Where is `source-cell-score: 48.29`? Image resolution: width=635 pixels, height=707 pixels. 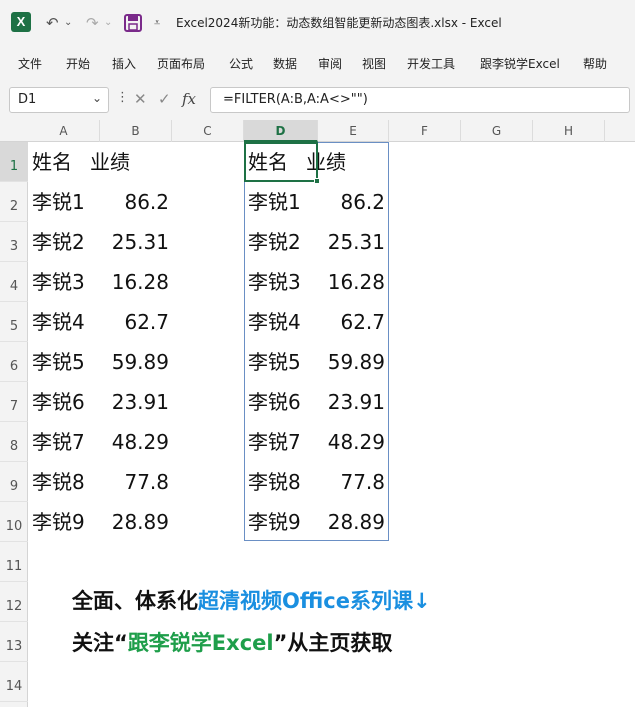
source-cell-score: 48.29 is located at coordinates (129, 442).